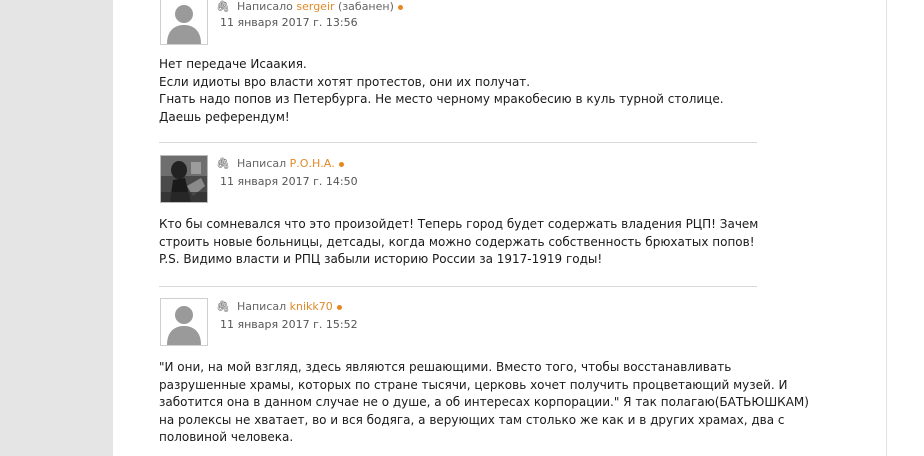 Image resolution: width=924 pixels, height=456 pixels. Describe the element at coordinates (226, 437) in the screenshot. I see `post-text-line: половиной человека.` at that location.